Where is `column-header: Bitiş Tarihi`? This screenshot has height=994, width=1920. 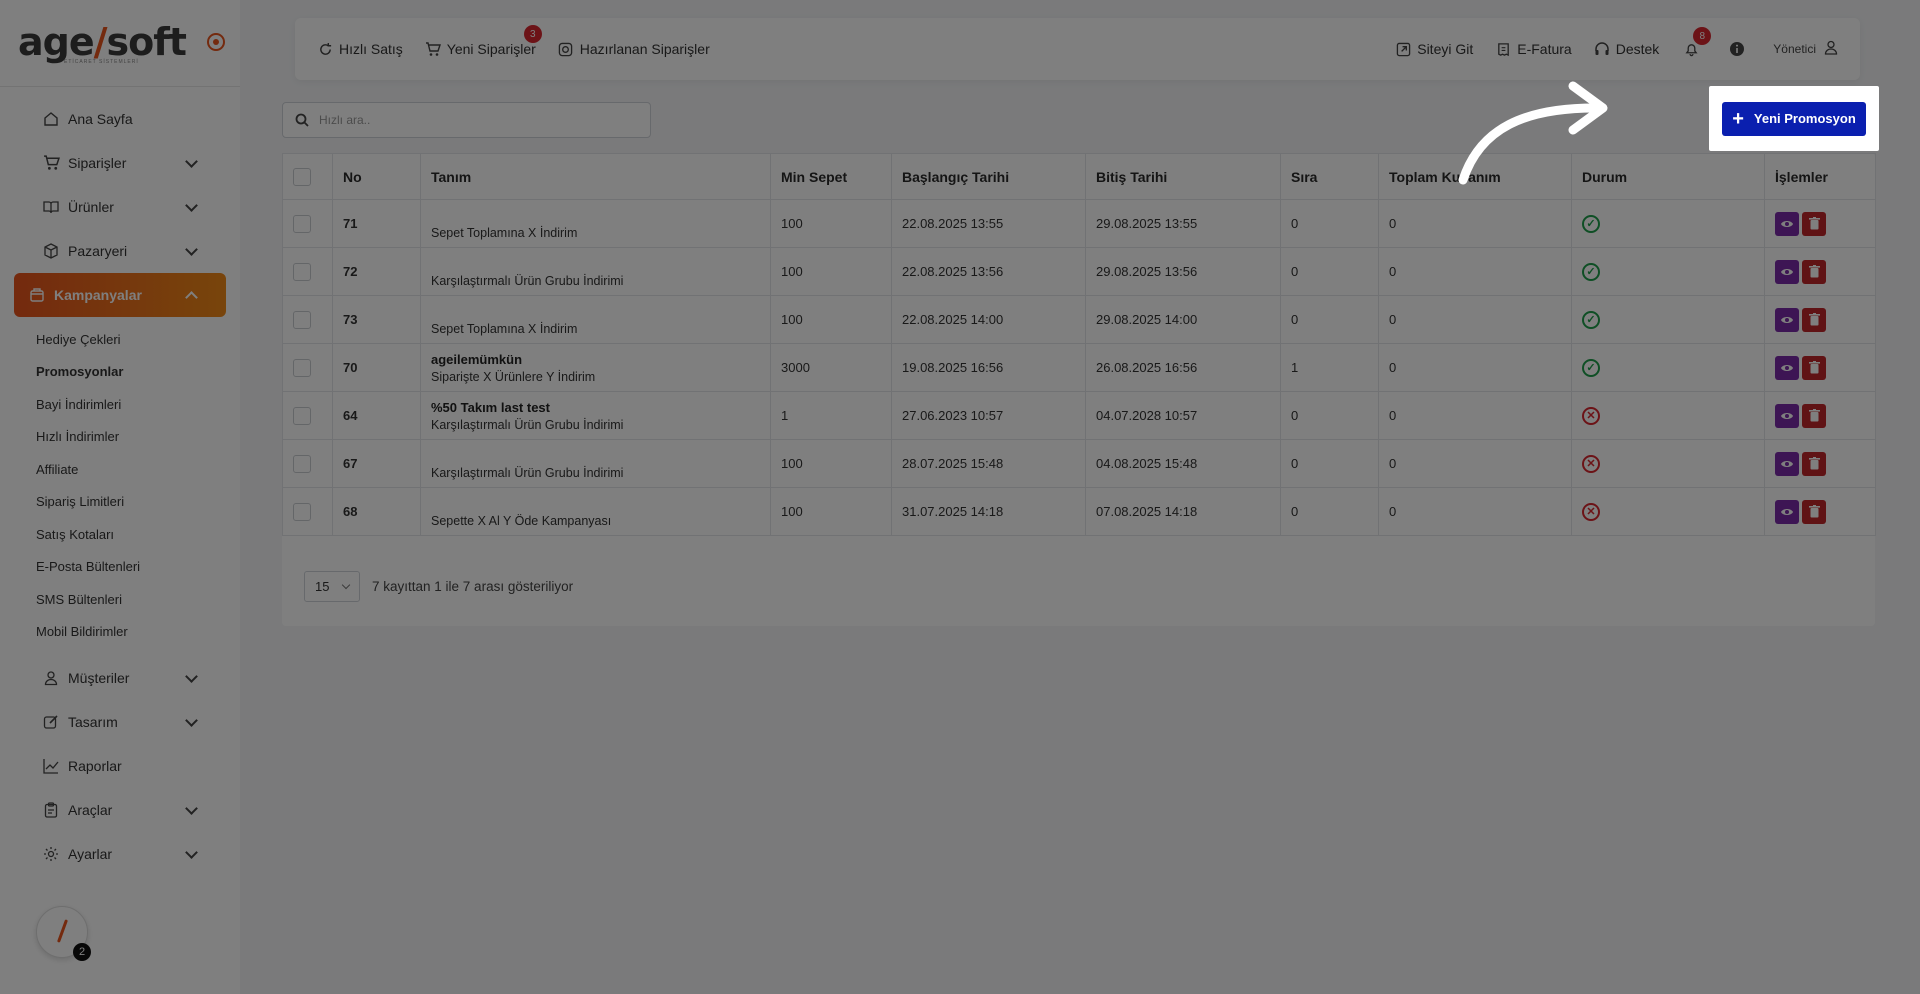 column-header: Bitiş Tarihi is located at coordinates (1183, 176).